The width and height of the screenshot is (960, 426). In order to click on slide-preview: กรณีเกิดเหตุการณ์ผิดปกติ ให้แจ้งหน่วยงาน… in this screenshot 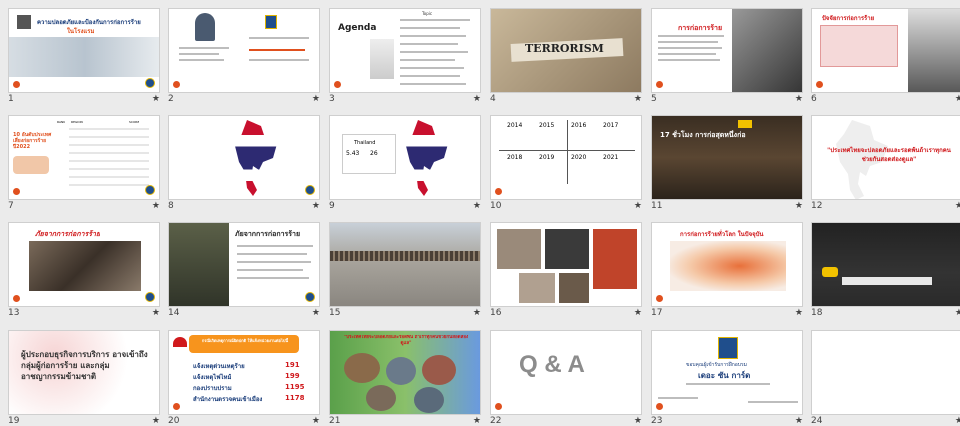, I will do `click(244, 372)`.